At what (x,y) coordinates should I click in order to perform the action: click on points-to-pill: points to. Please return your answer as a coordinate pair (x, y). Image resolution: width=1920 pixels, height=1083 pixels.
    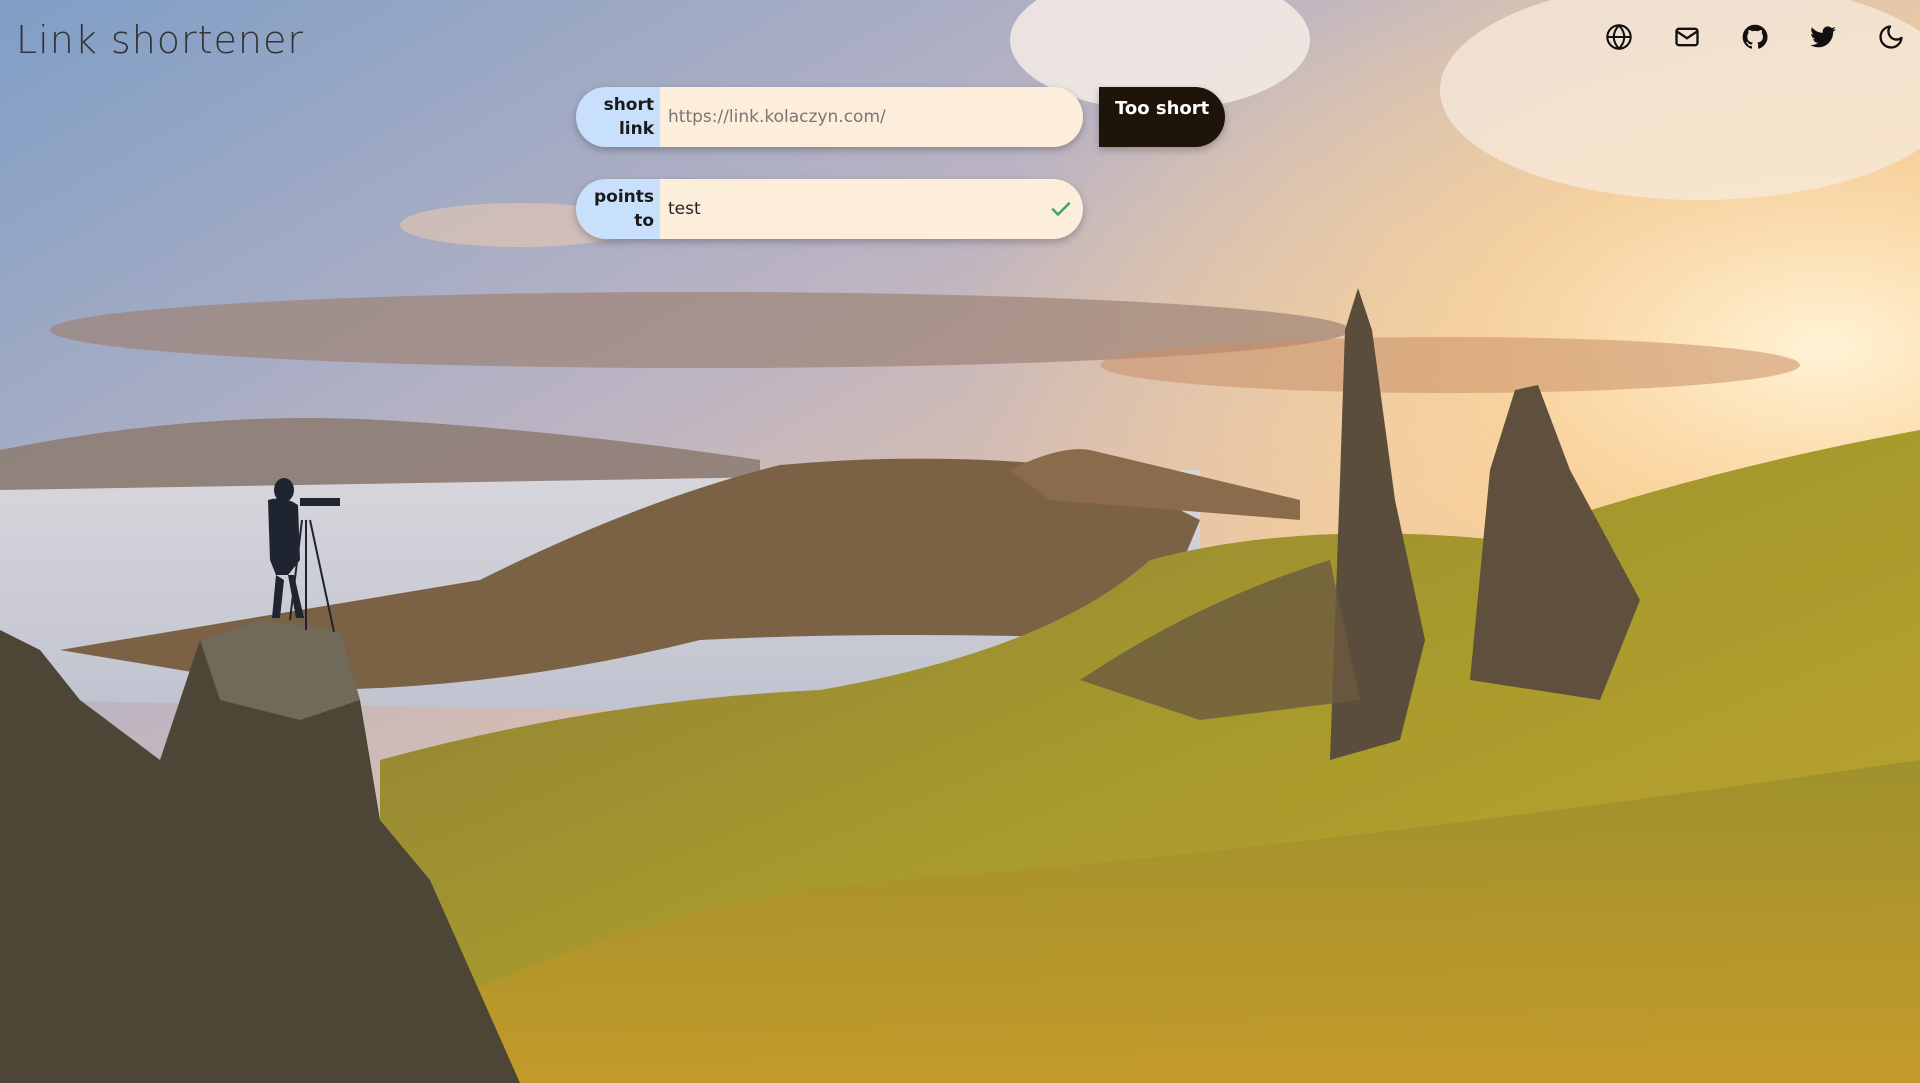
    Looking at the image, I should click on (829, 209).